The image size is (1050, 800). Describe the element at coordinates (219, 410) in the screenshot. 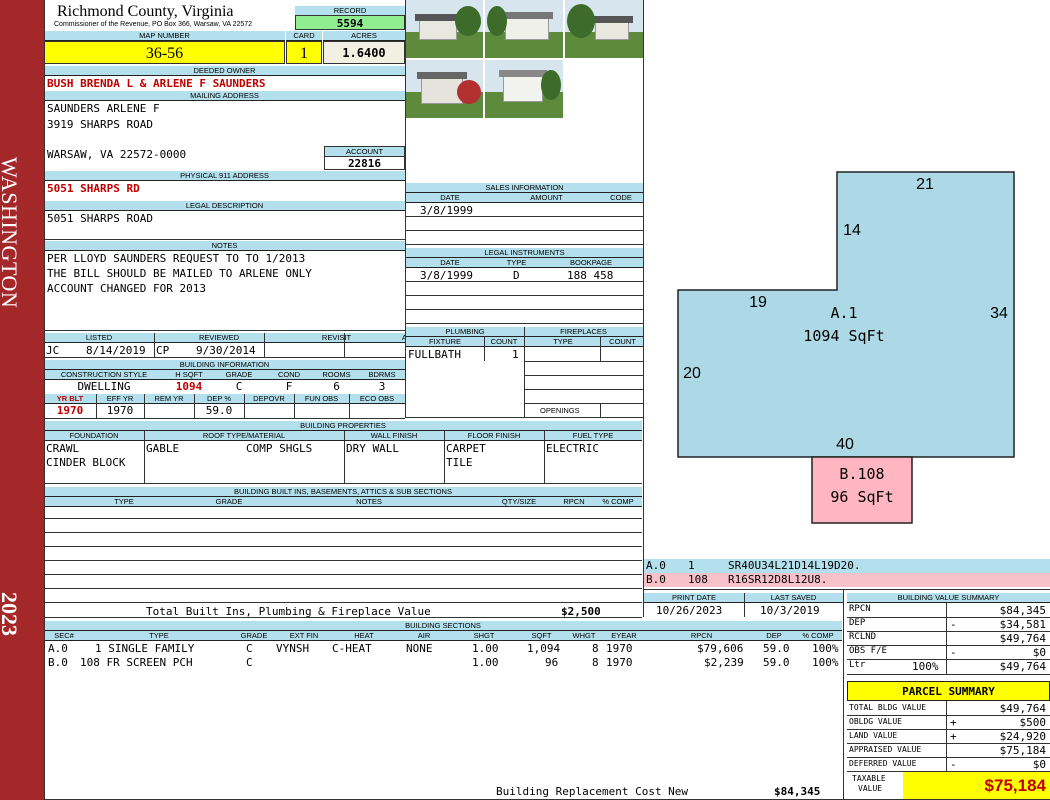

I see `depreciation-pct: 59.0` at that location.